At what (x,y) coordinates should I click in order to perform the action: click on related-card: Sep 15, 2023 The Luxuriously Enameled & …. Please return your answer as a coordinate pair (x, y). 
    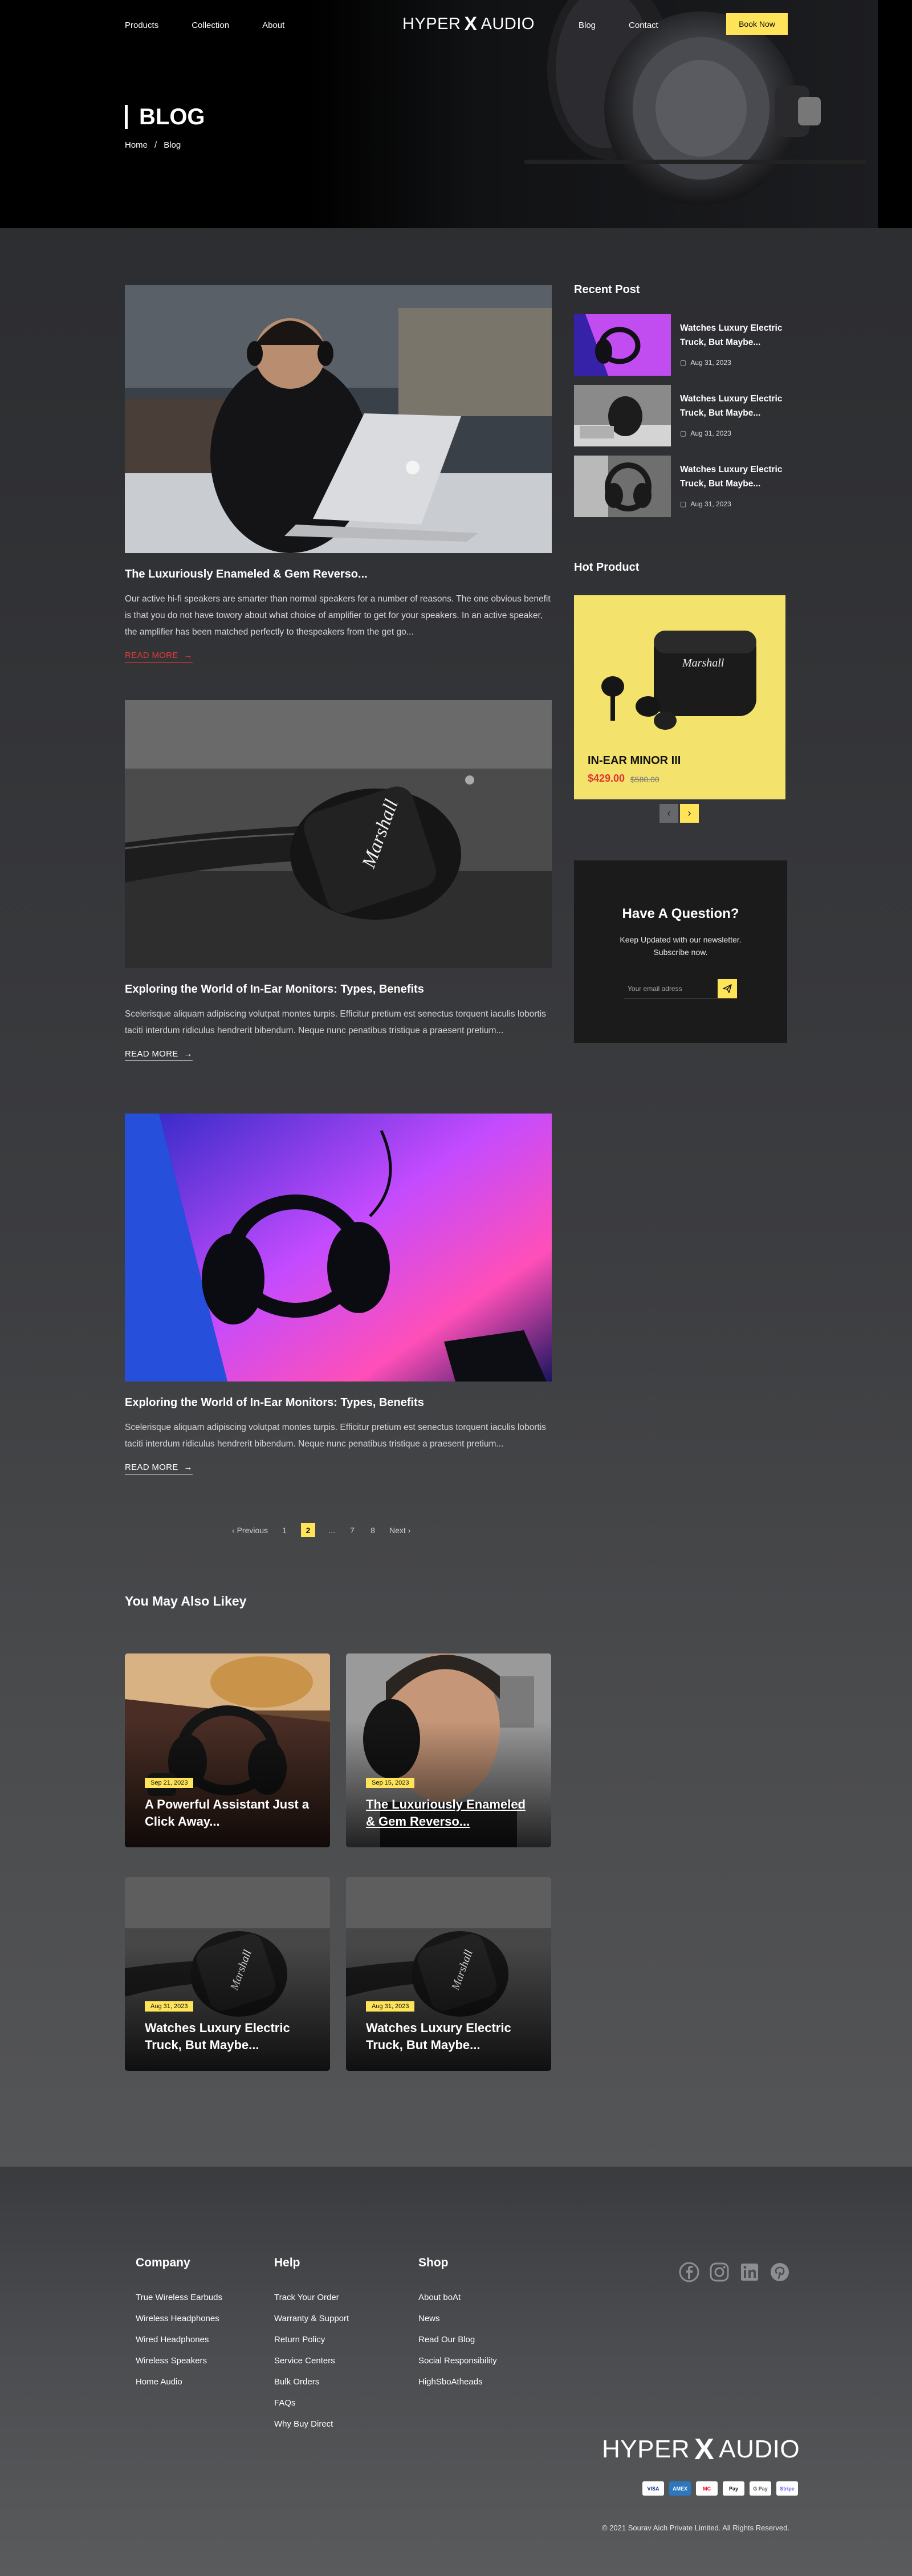
    Looking at the image, I should click on (448, 1750).